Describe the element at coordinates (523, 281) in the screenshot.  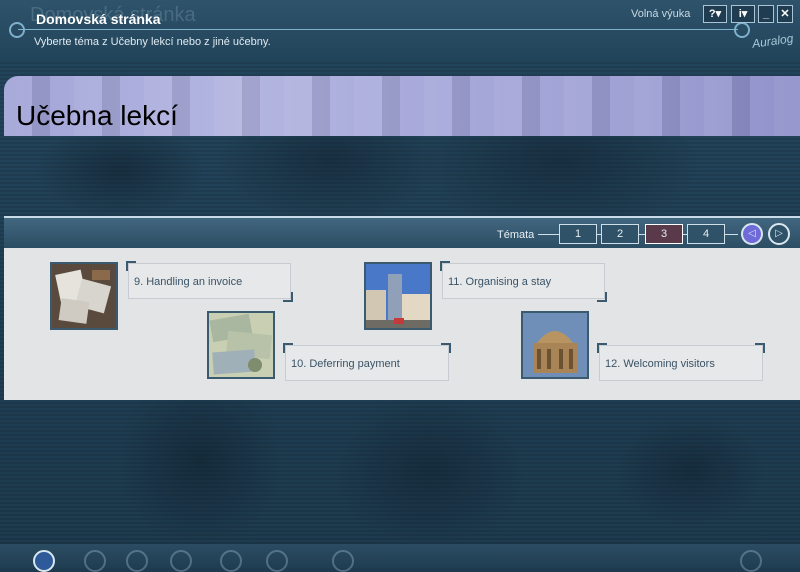
I see `lesson-item-11: 11. Organising a stay` at that location.